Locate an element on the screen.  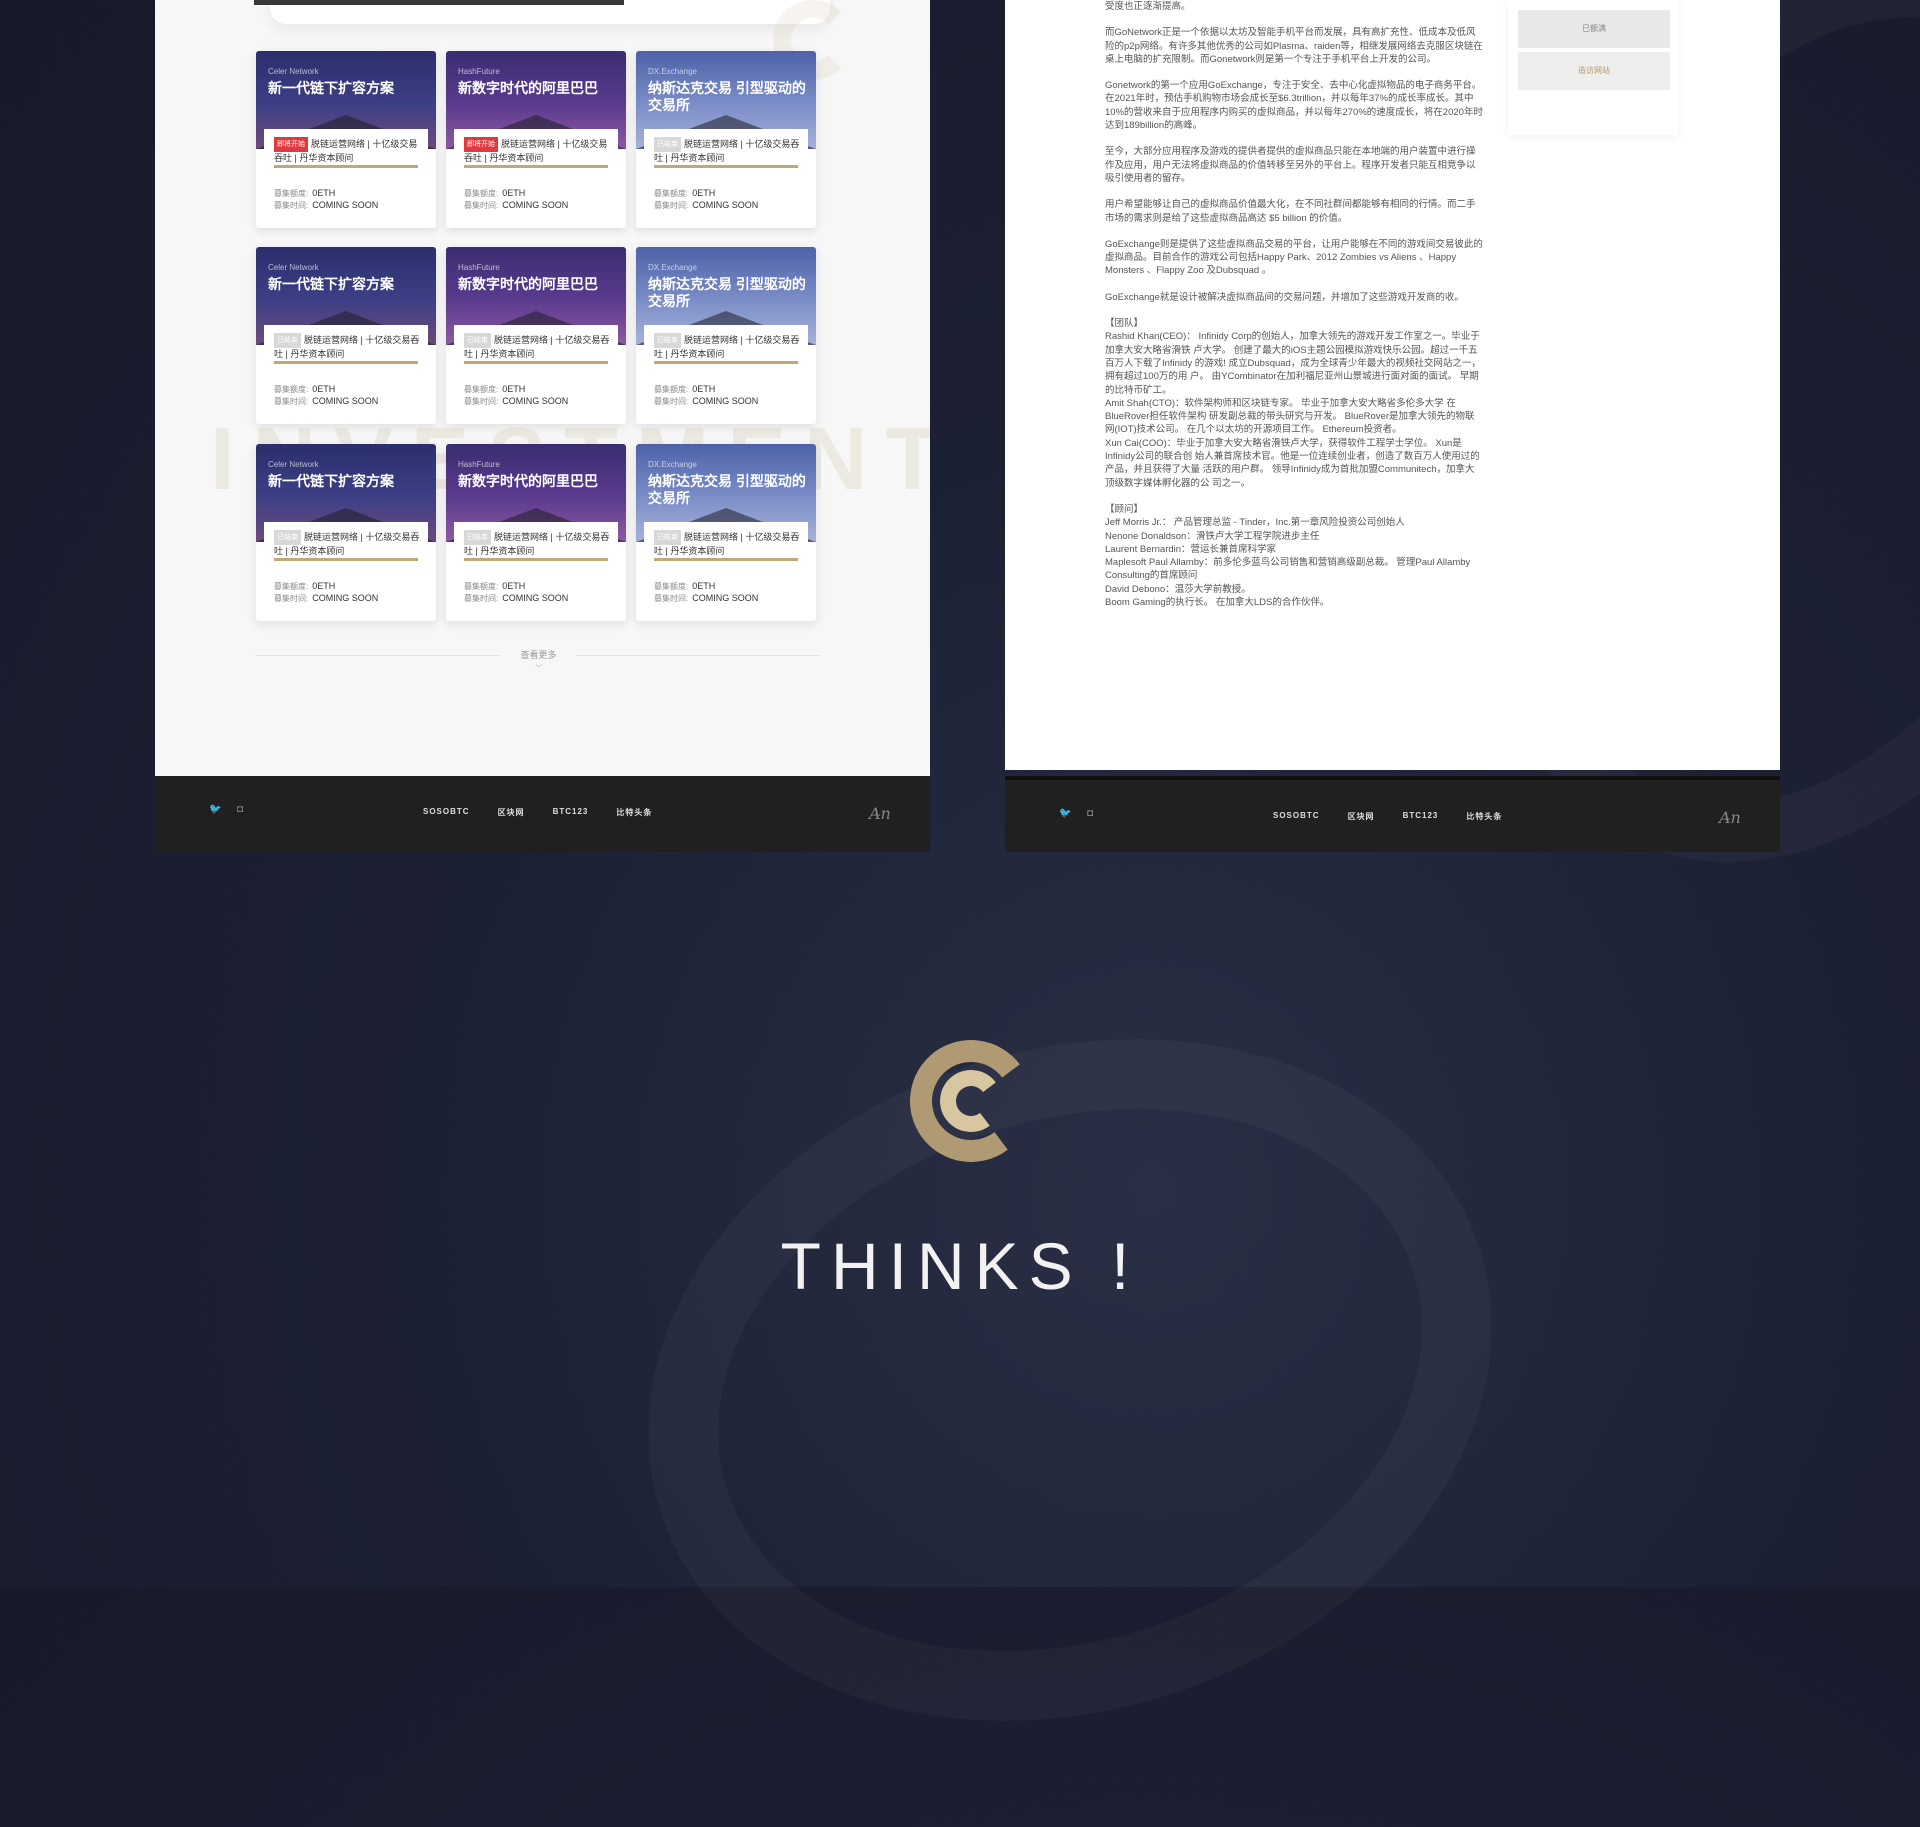
full-raised-button: 已额满 is located at coordinates (1594, 29).